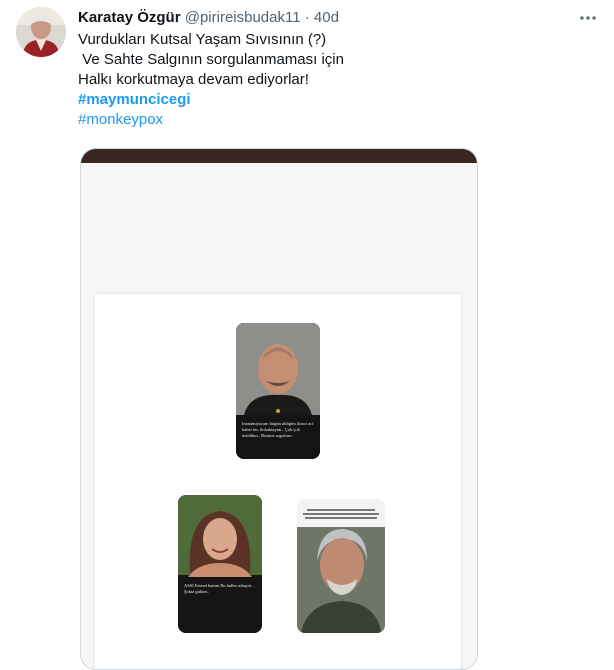 The width and height of the screenshot is (614, 670). Describe the element at coordinates (341, 566) in the screenshot. I see `story-screenshot-old-man` at that location.